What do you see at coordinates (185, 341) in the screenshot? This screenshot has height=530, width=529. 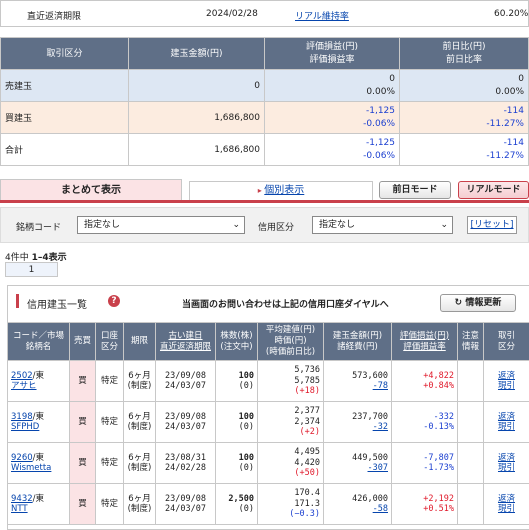 I see `col-date: 古い建日 直近返済期限` at bounding box center [185, 341].